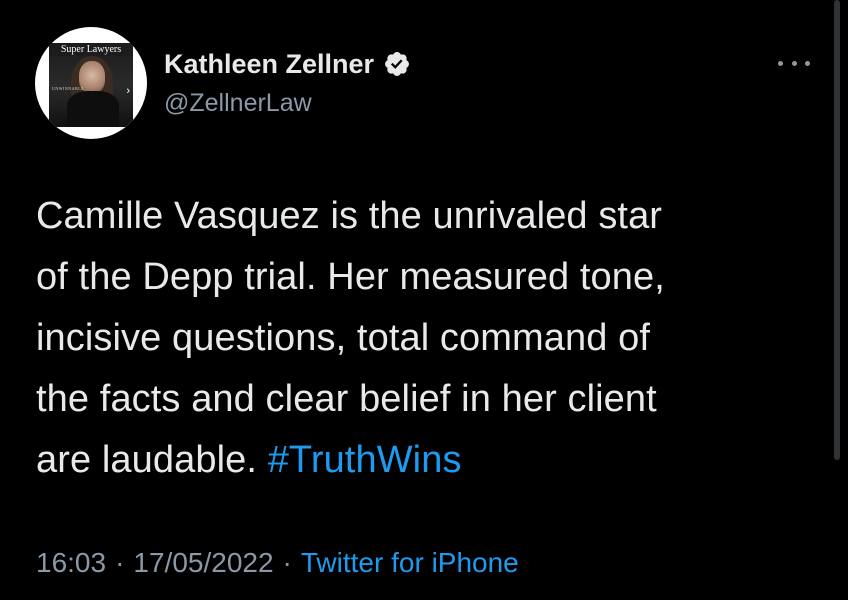  I want to click on tweet-date: 17/05/2022, so click(203, 562).